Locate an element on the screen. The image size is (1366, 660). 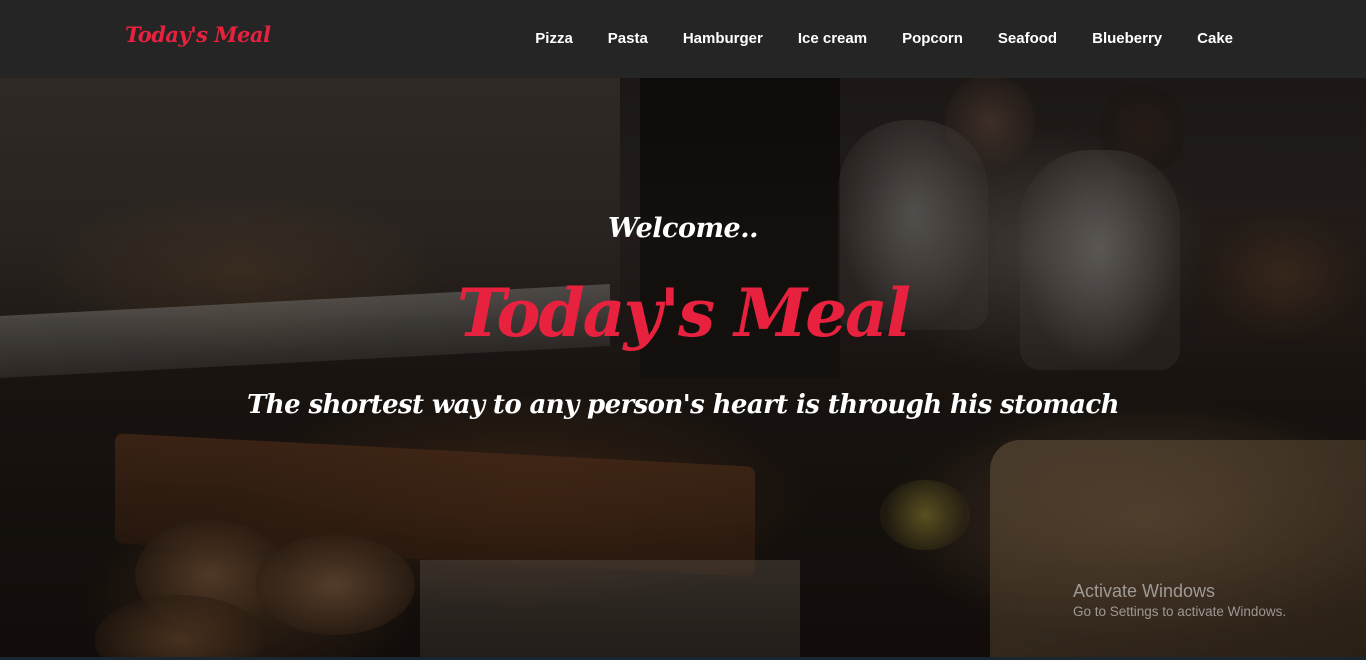
nav-link-hamburger: Hamburger is located at coordinates (723, 38).